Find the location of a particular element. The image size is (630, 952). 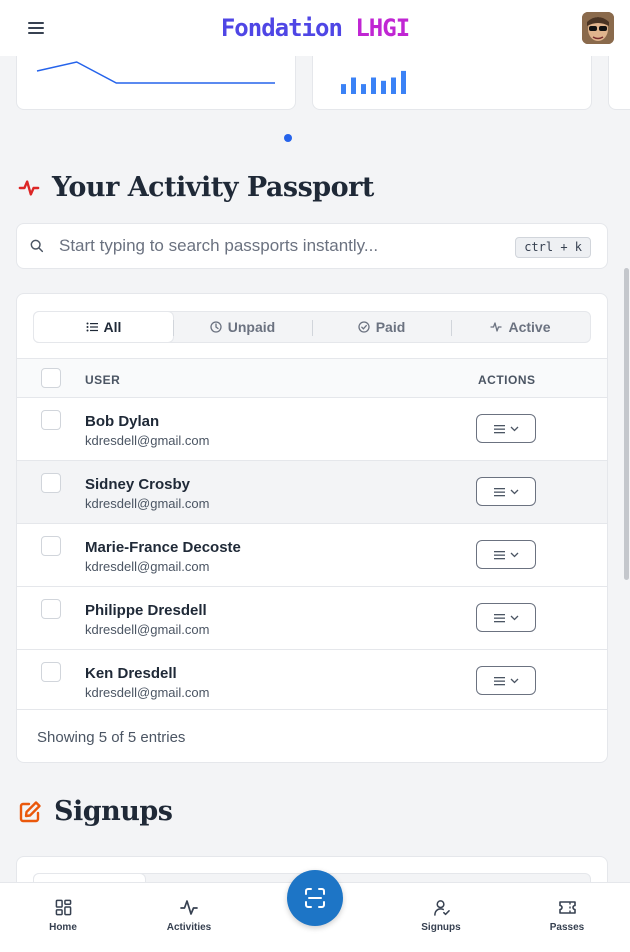

carousel-dot-active is located at coordinates (288, 138).